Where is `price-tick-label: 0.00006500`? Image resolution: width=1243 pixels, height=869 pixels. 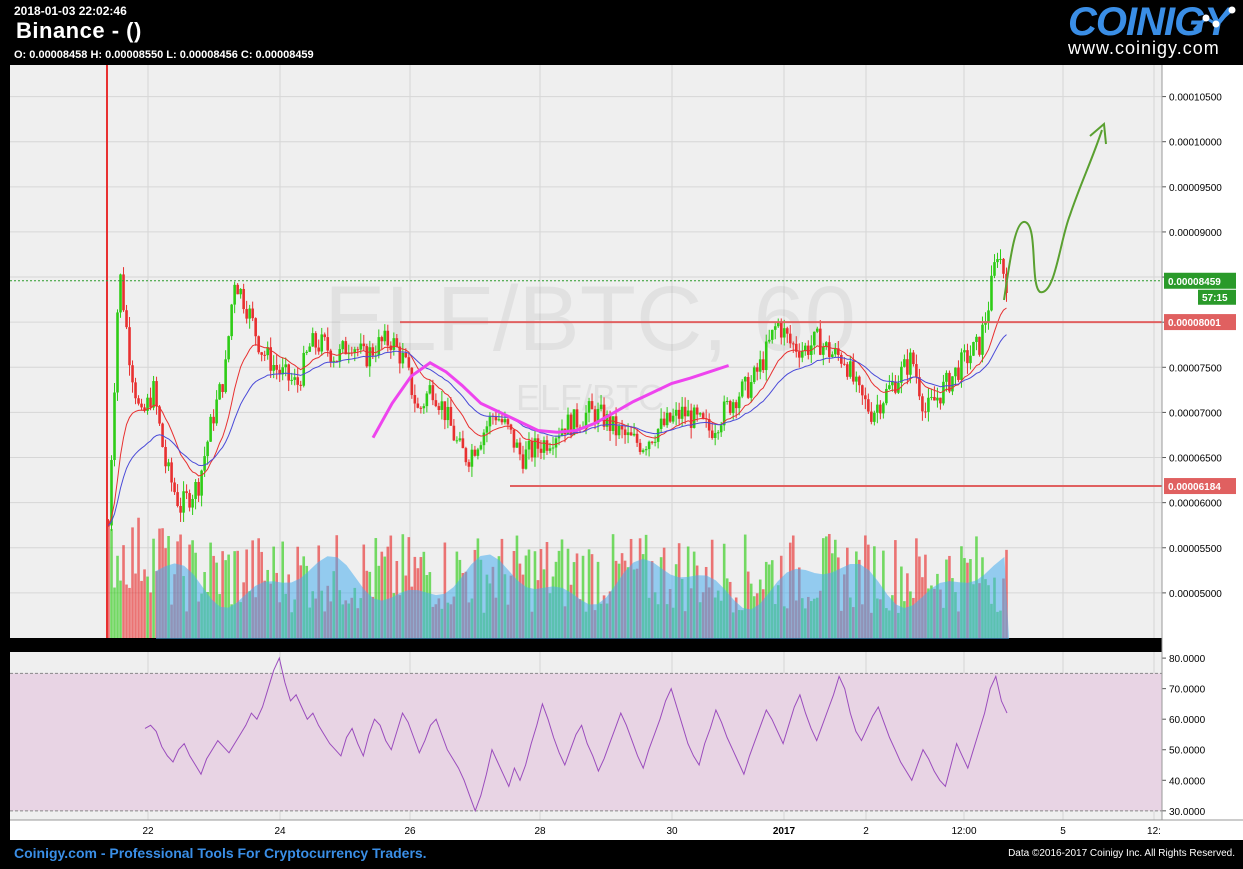 price-tick-label: 0.00006500 is located at coordinates (1195, 459).